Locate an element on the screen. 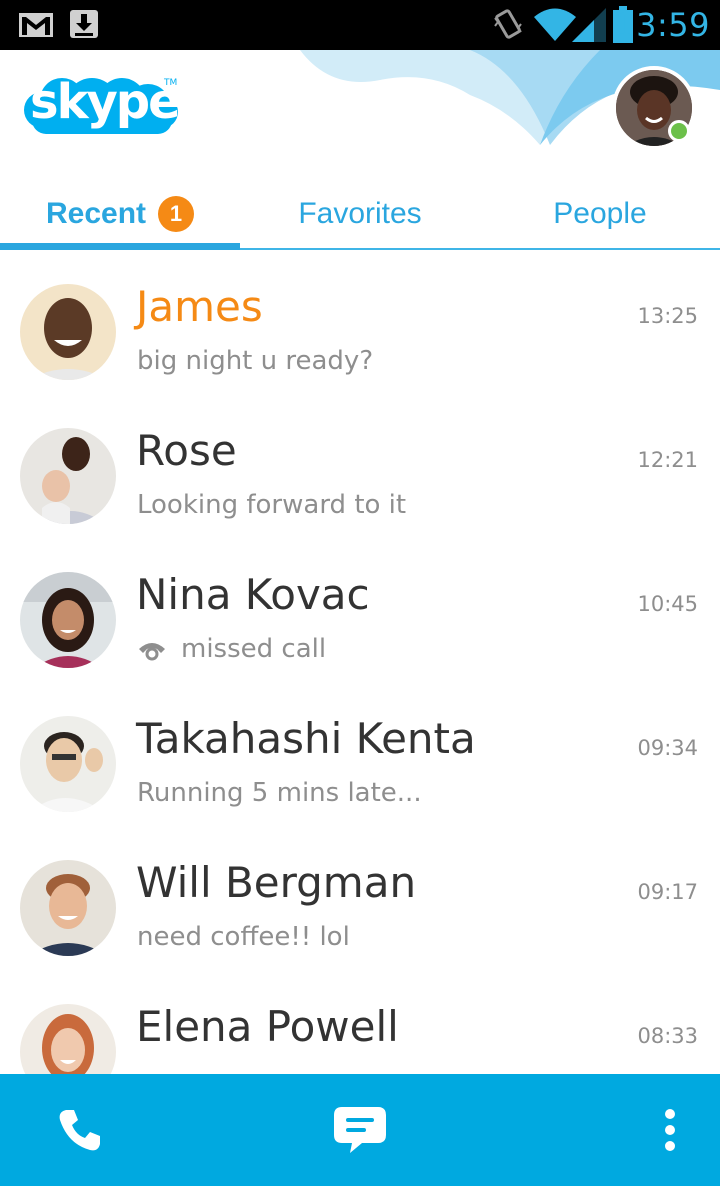  contact-name: Elena Powell is located at coordinates (267, 1026).